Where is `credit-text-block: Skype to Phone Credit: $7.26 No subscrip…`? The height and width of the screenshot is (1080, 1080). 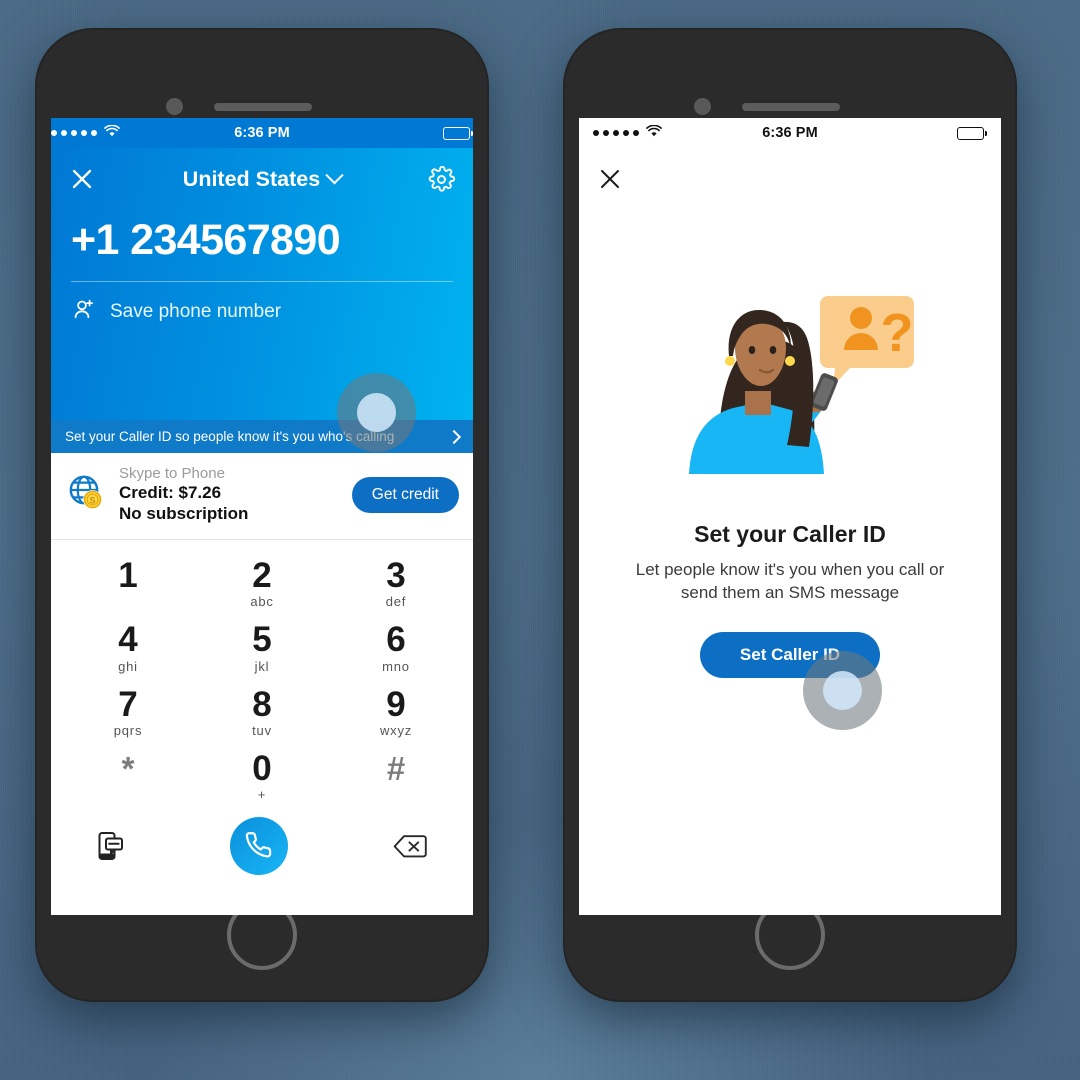 credit-text-block: Skype to Phone Credit: $7.26 No subscrip… is located at coordinates (183, 495).